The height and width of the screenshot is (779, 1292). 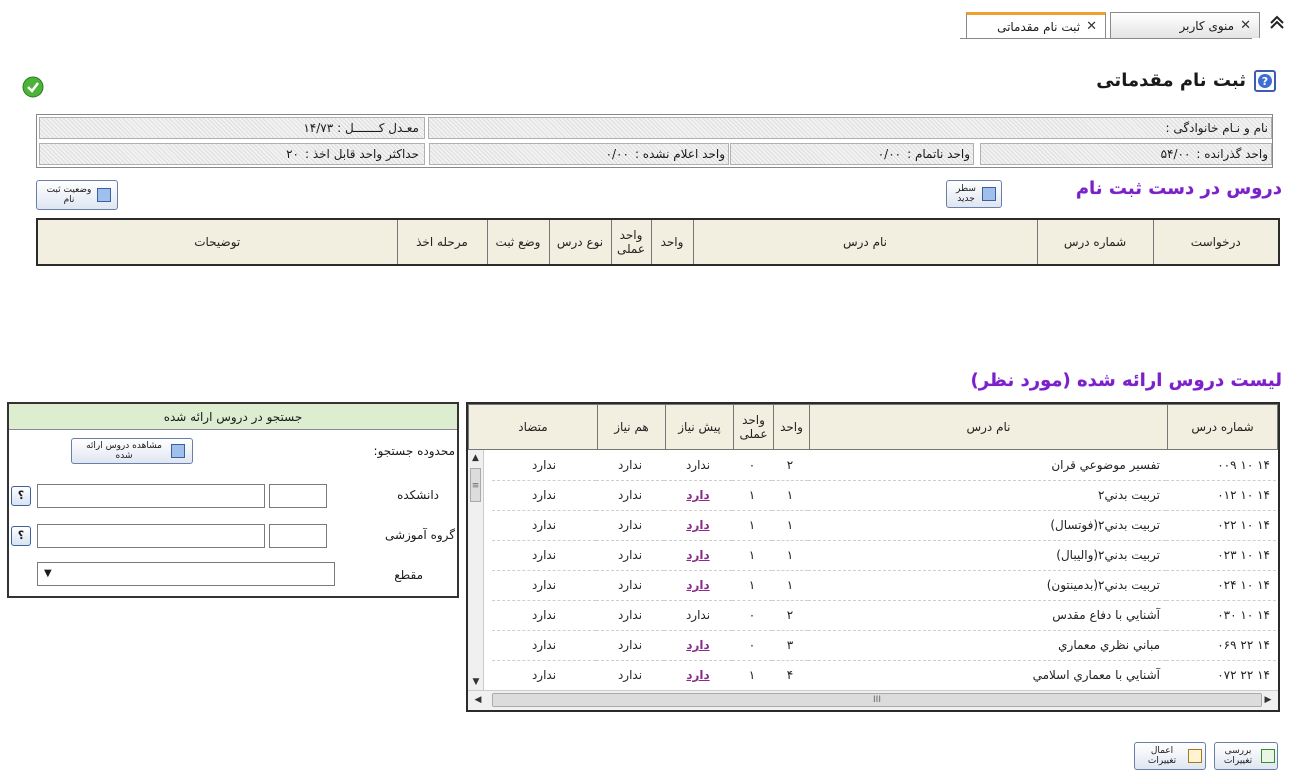 I want to click on offered-courses-title: لیست دروس ارائه شده (مورد نظر), so click(x=1126, y=380).